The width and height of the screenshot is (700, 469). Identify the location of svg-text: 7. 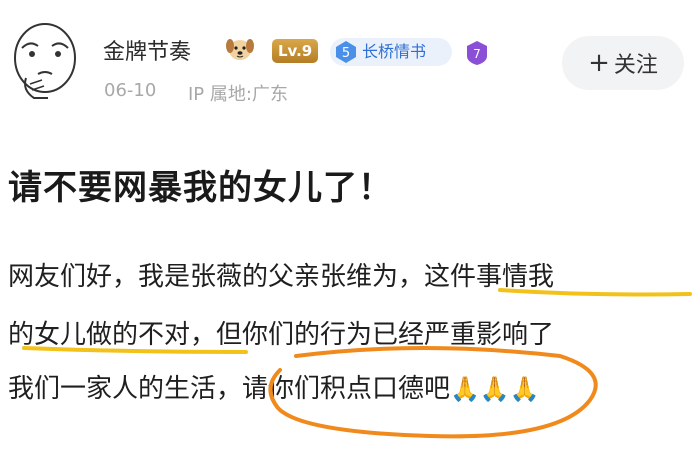
(477, 54).